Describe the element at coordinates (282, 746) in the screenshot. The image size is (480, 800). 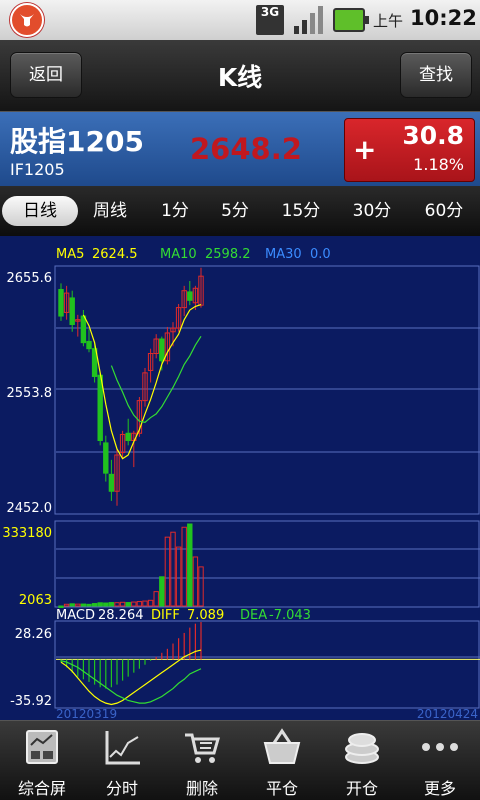
I see `basket-icon` at that location.